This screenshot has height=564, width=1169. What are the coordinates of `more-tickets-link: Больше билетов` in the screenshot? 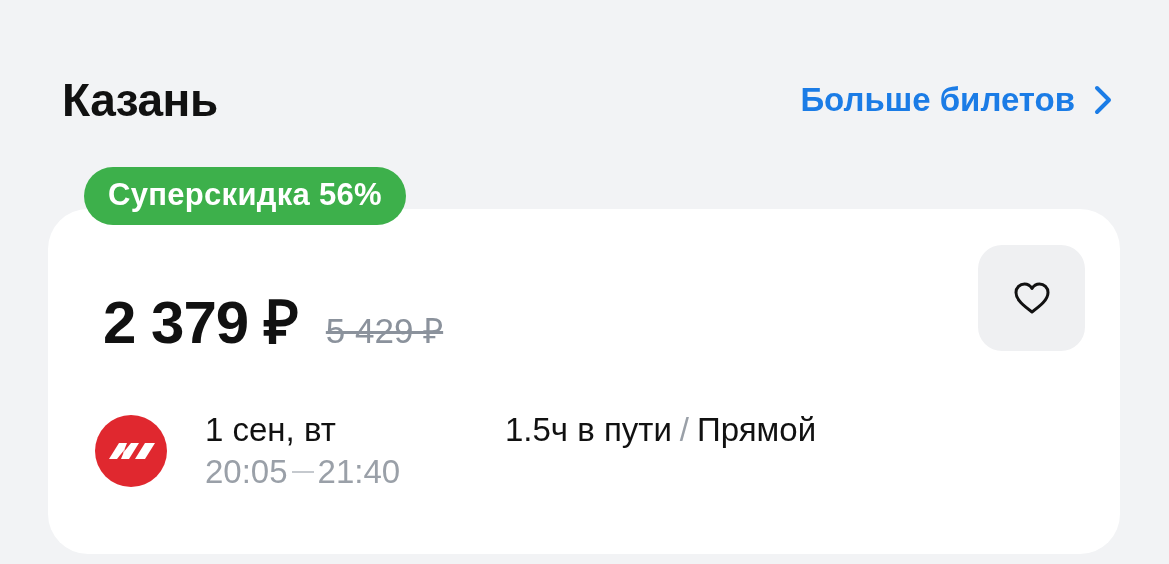 It's located at (956, 100).